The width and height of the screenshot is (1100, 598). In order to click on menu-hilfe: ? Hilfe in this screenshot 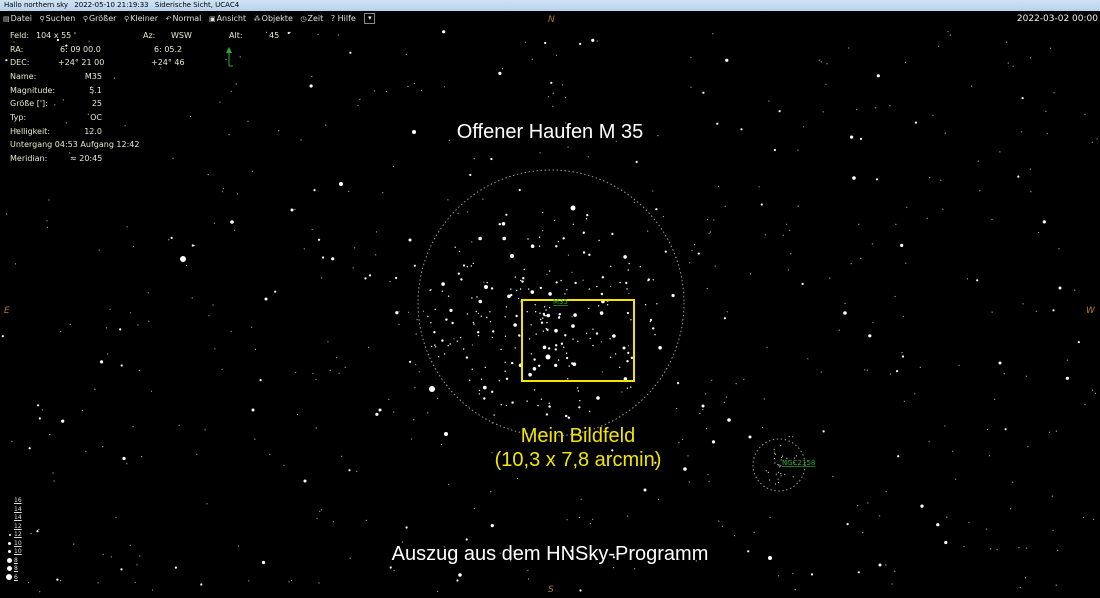, I will do `click(343, 19)`.